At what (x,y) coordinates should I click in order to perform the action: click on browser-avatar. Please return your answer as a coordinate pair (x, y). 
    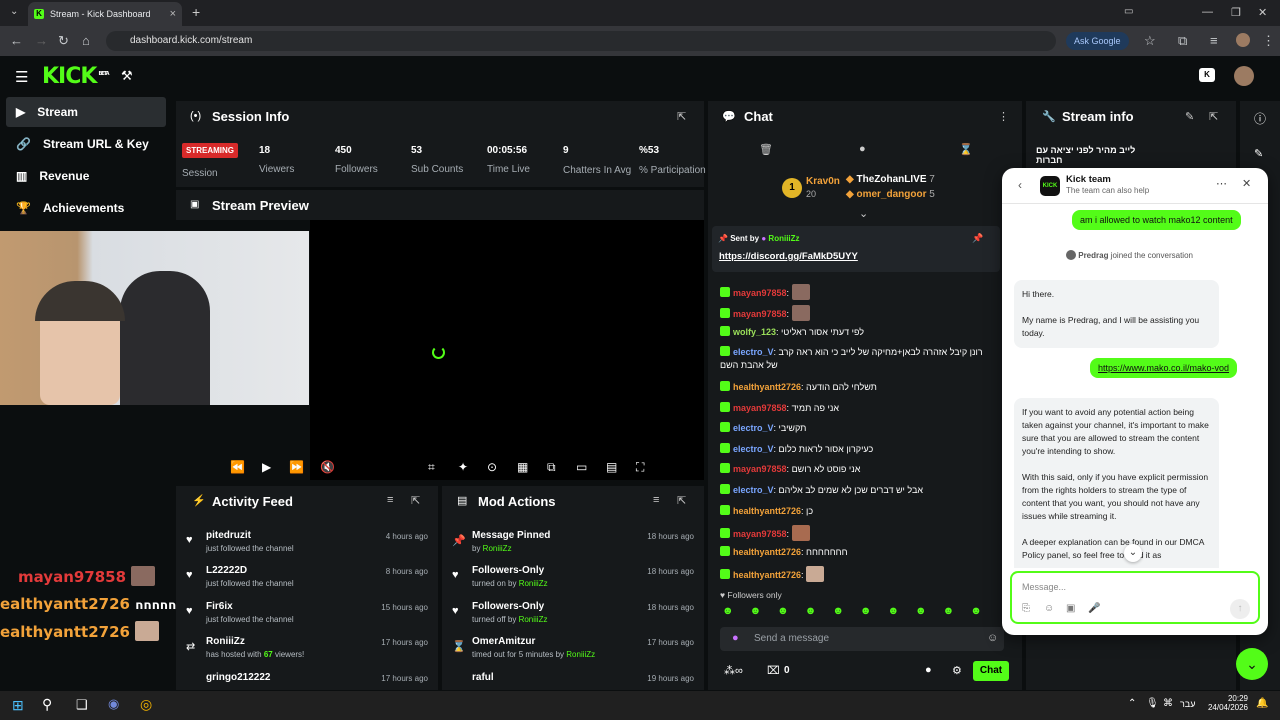
    Looking at the image, I should click on (1243, 40).